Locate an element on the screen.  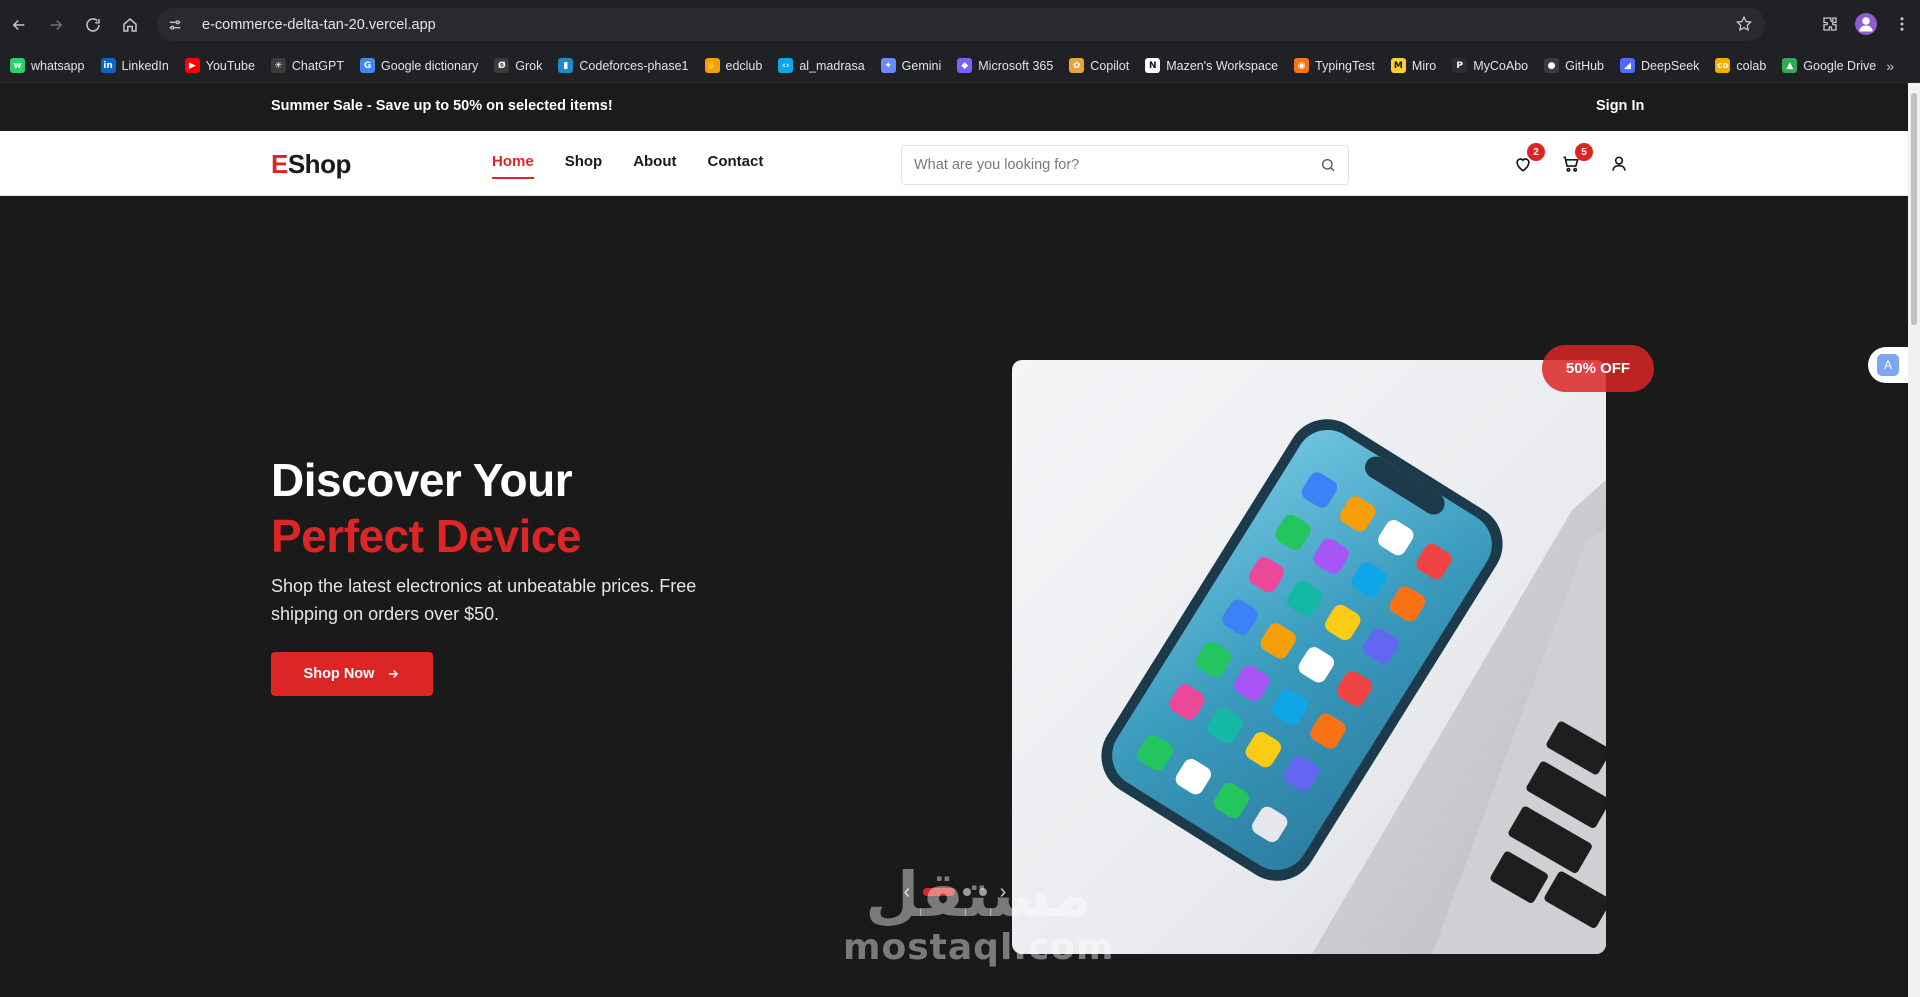
bookmark-favicon-icon: in is located at coordinates (108, 65).